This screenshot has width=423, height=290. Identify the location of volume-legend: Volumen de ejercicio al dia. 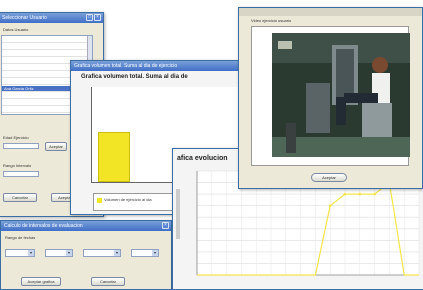
(138, 202).